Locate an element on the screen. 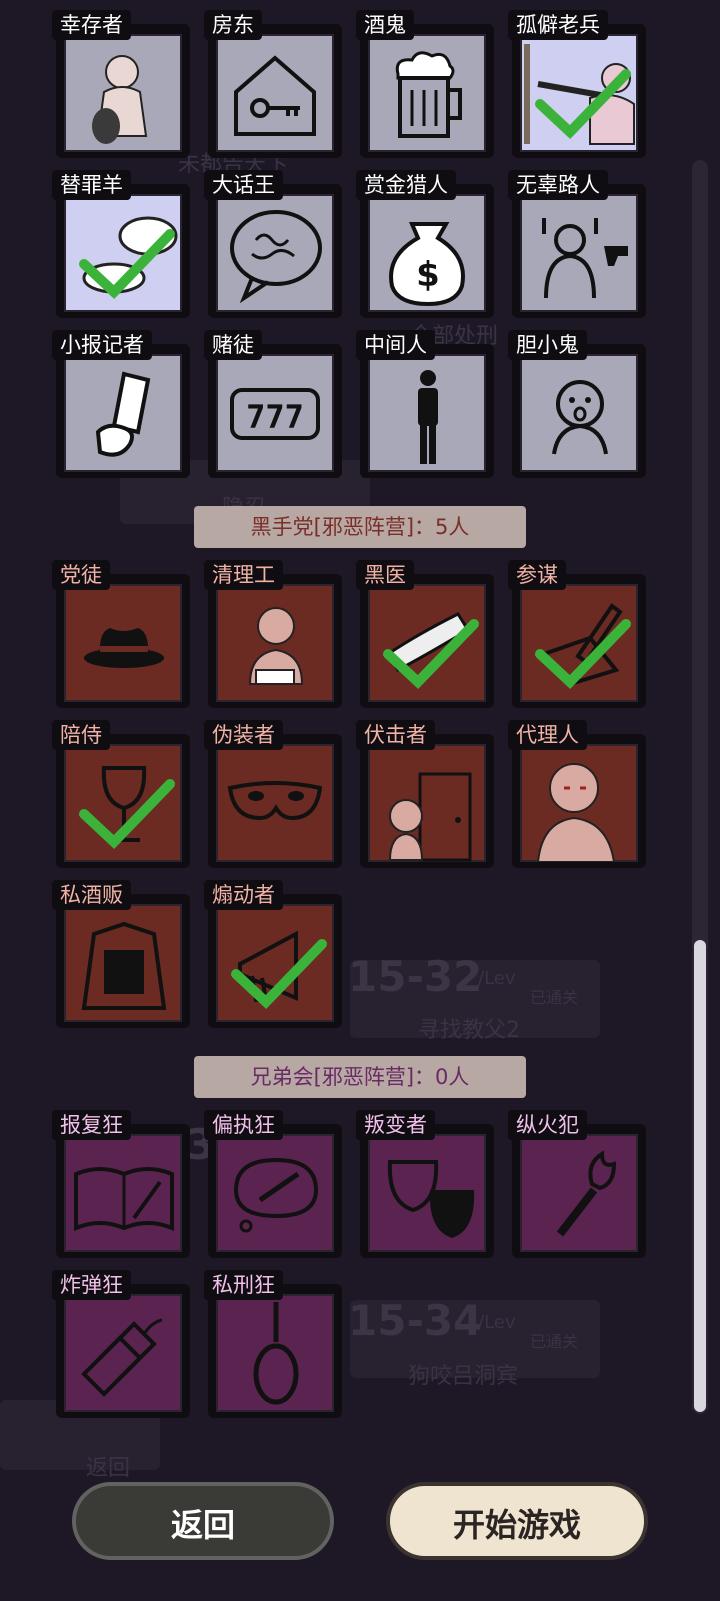  beer-mug-icon is located at coordinates (428, 94).